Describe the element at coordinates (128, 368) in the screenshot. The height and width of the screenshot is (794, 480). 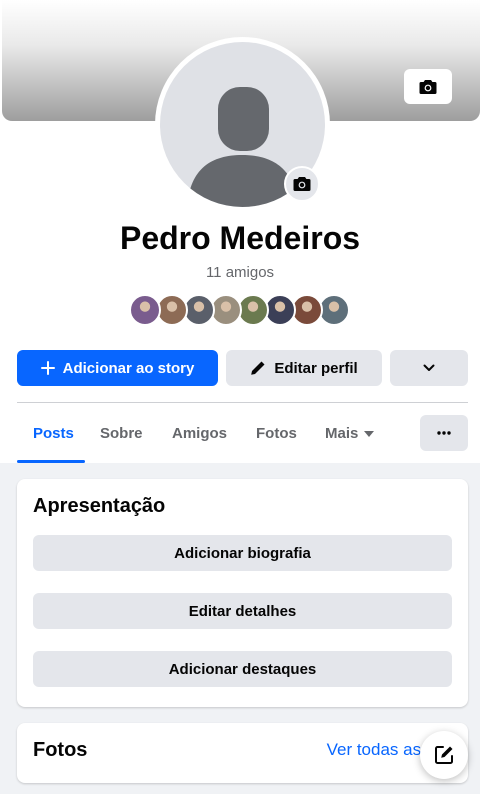
I see `add-to-story-label: Adicionar ao story` at that location.